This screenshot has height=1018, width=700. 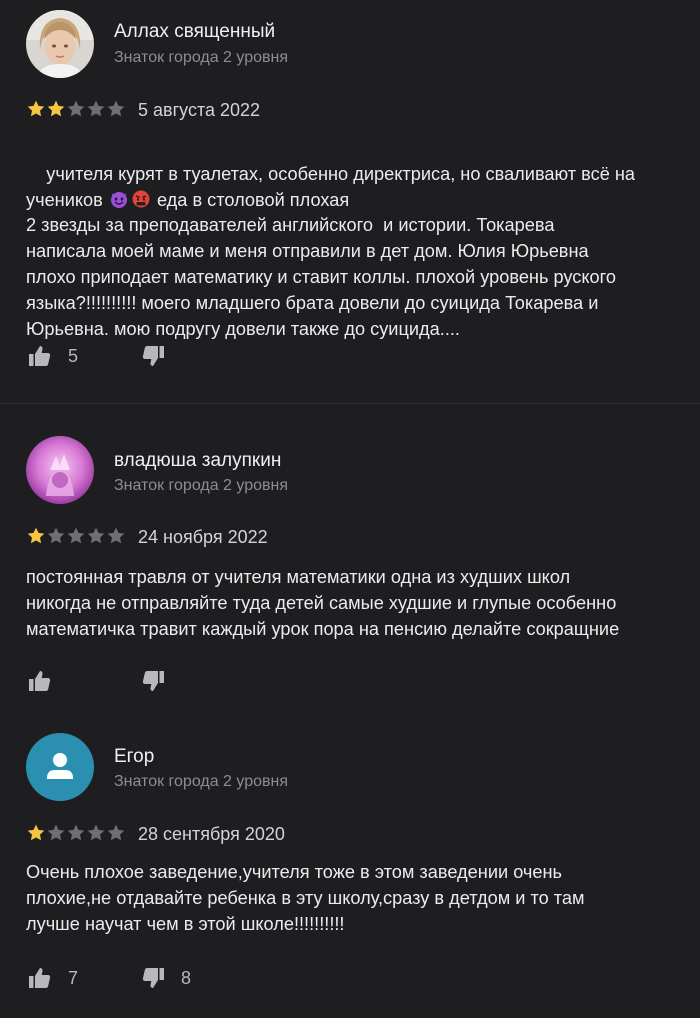 I want to click on angry-face-emoji-icon, so click(x=141, y=199).